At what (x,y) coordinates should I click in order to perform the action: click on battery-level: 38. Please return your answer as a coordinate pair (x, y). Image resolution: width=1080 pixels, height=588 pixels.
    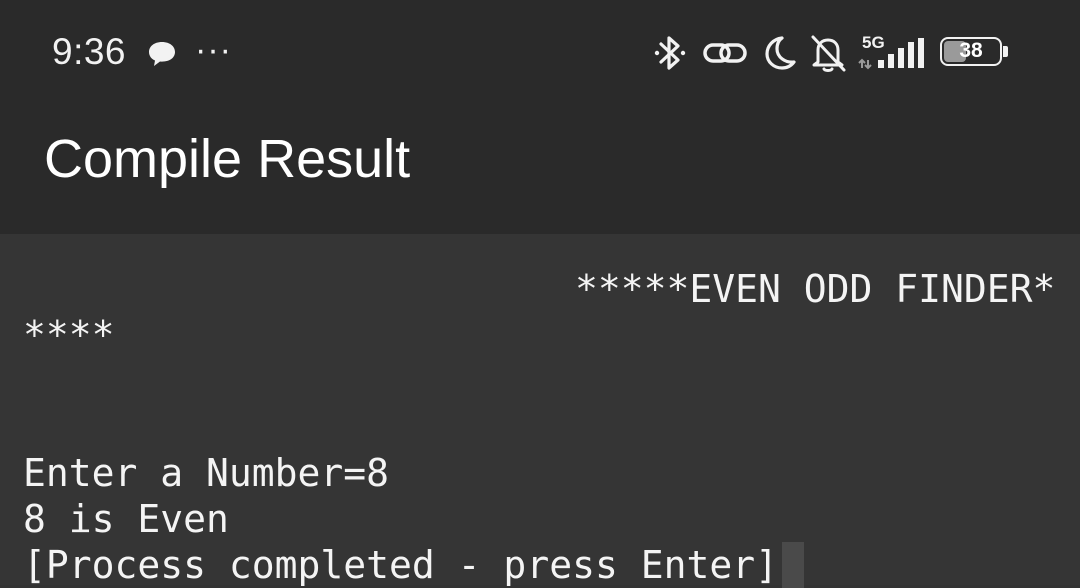
    Looking at the image, I should click on (971, 50).